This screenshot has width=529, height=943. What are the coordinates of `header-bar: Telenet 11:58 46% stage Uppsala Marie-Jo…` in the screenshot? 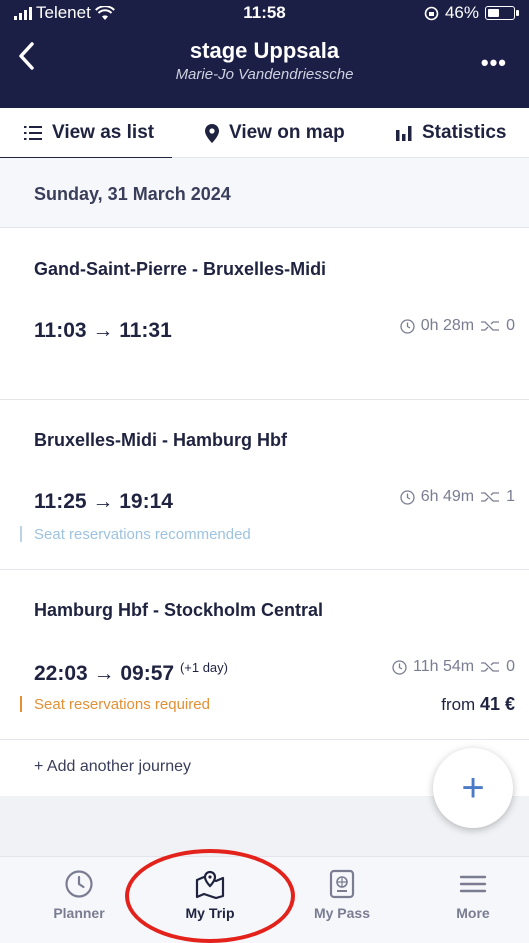 It's located at (264, 54).